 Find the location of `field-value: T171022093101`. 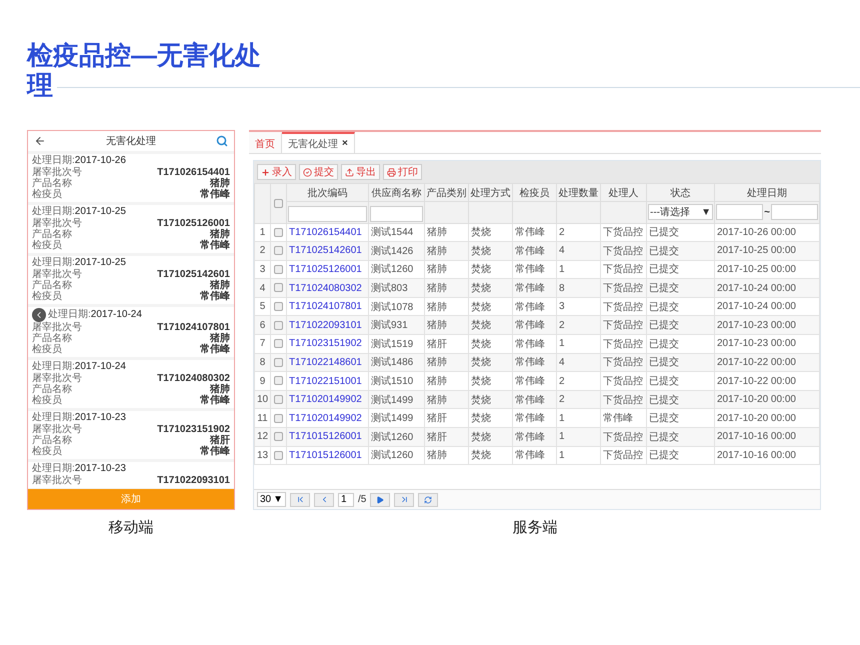

field-value: T171022093101 is located at coordinates (193, 480).